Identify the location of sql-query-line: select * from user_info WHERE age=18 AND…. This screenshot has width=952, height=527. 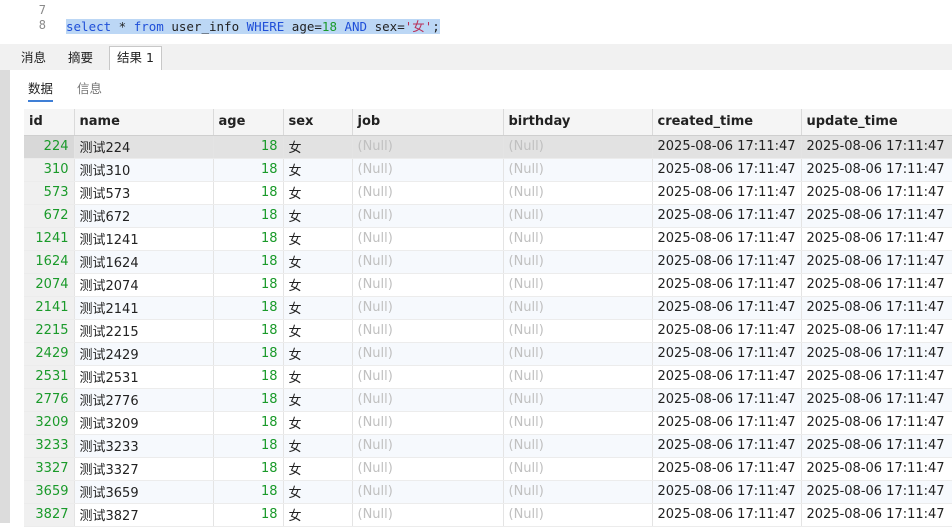
(253, 26).